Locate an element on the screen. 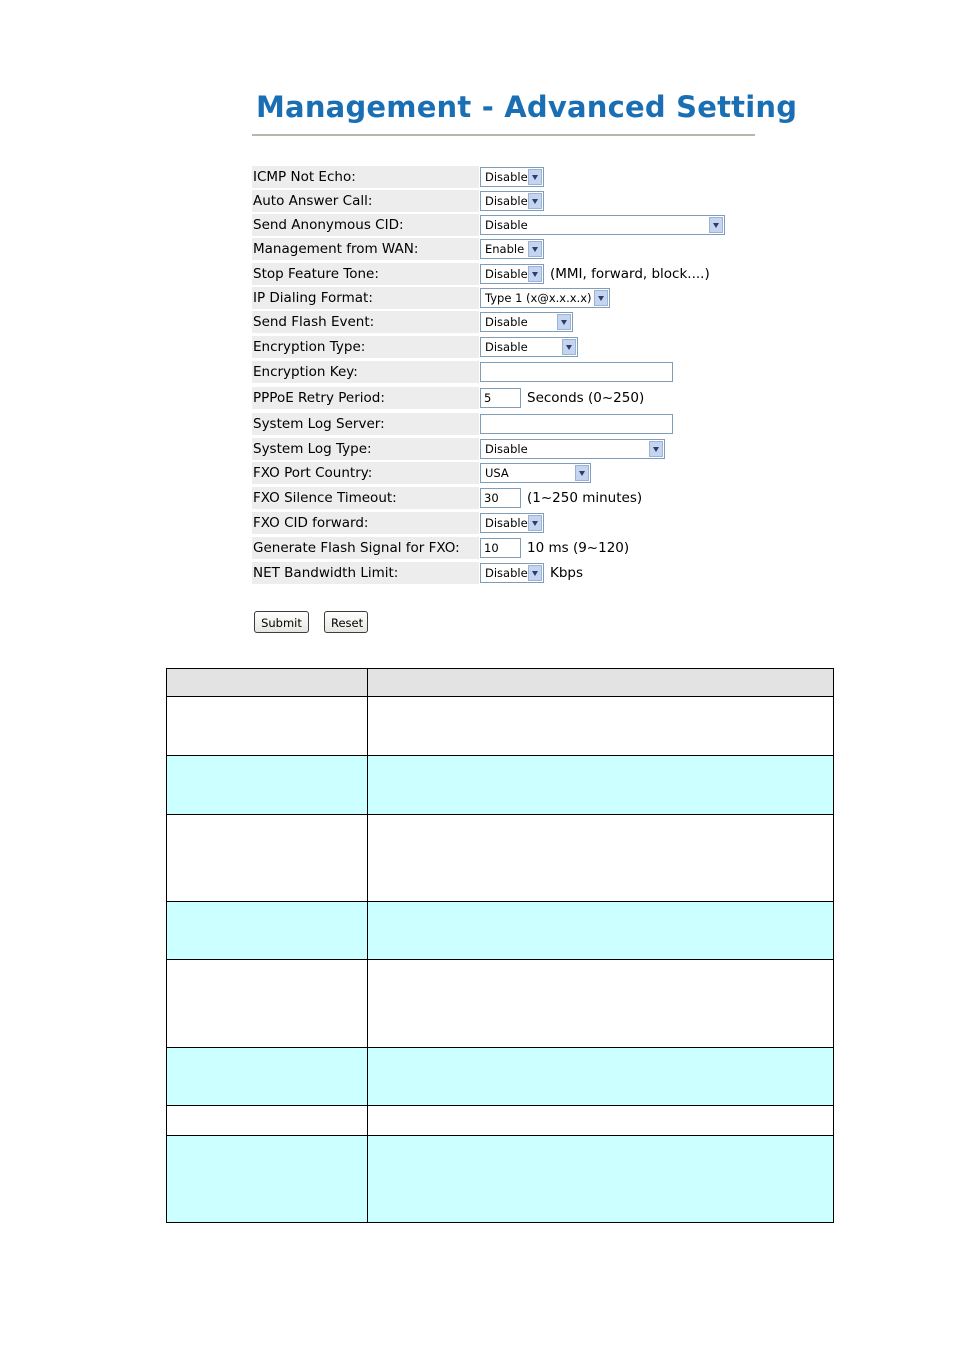  pppoe-retry-period-row: PPPoE Retry Period: 5 Seconds (0~250) is located at coordinates (492, 398).